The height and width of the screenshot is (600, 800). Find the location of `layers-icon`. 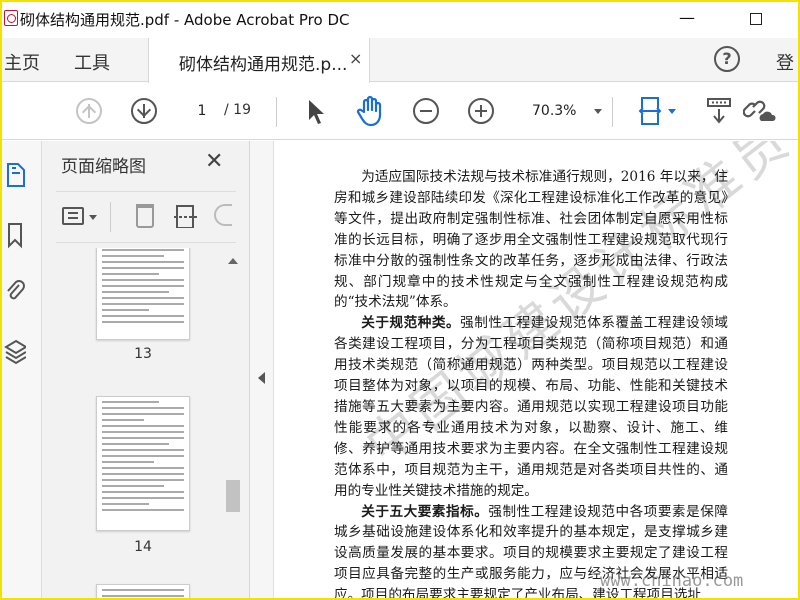

layers-icon is located at coordinates (15, 351).